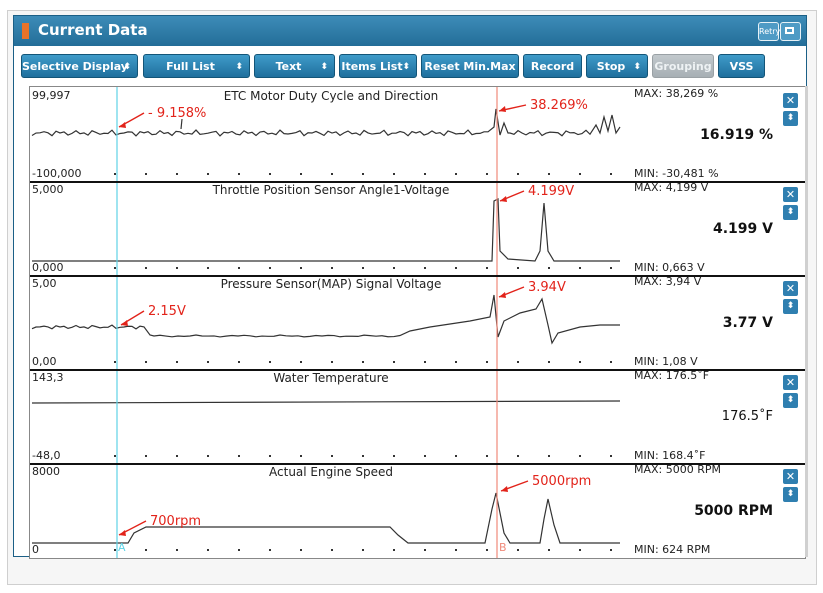 The width and height of the screenshot is (823, 593). I want to click on axis-max-label: 5,00, so click(44, 283).